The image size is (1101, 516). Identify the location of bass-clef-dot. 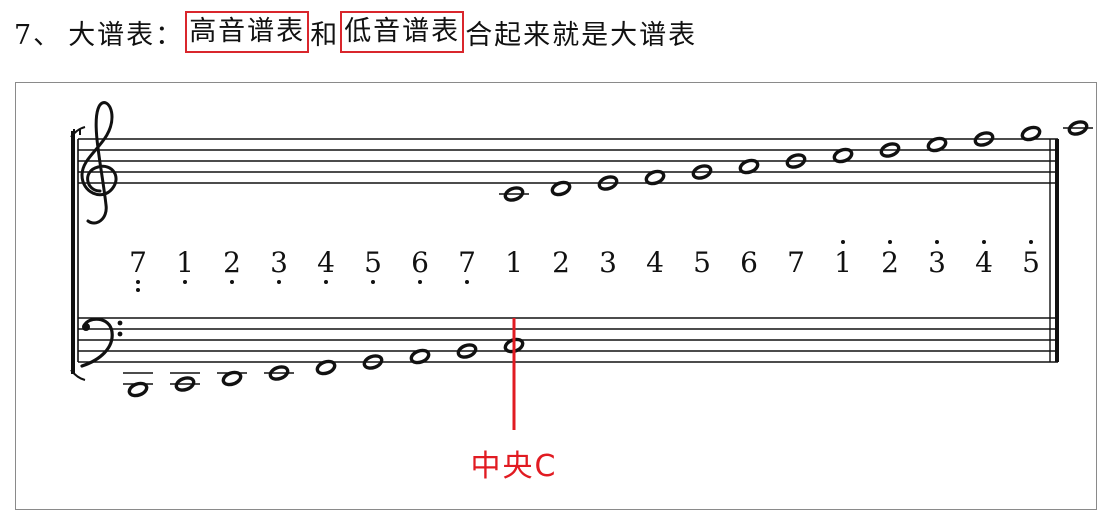
(86, 327).